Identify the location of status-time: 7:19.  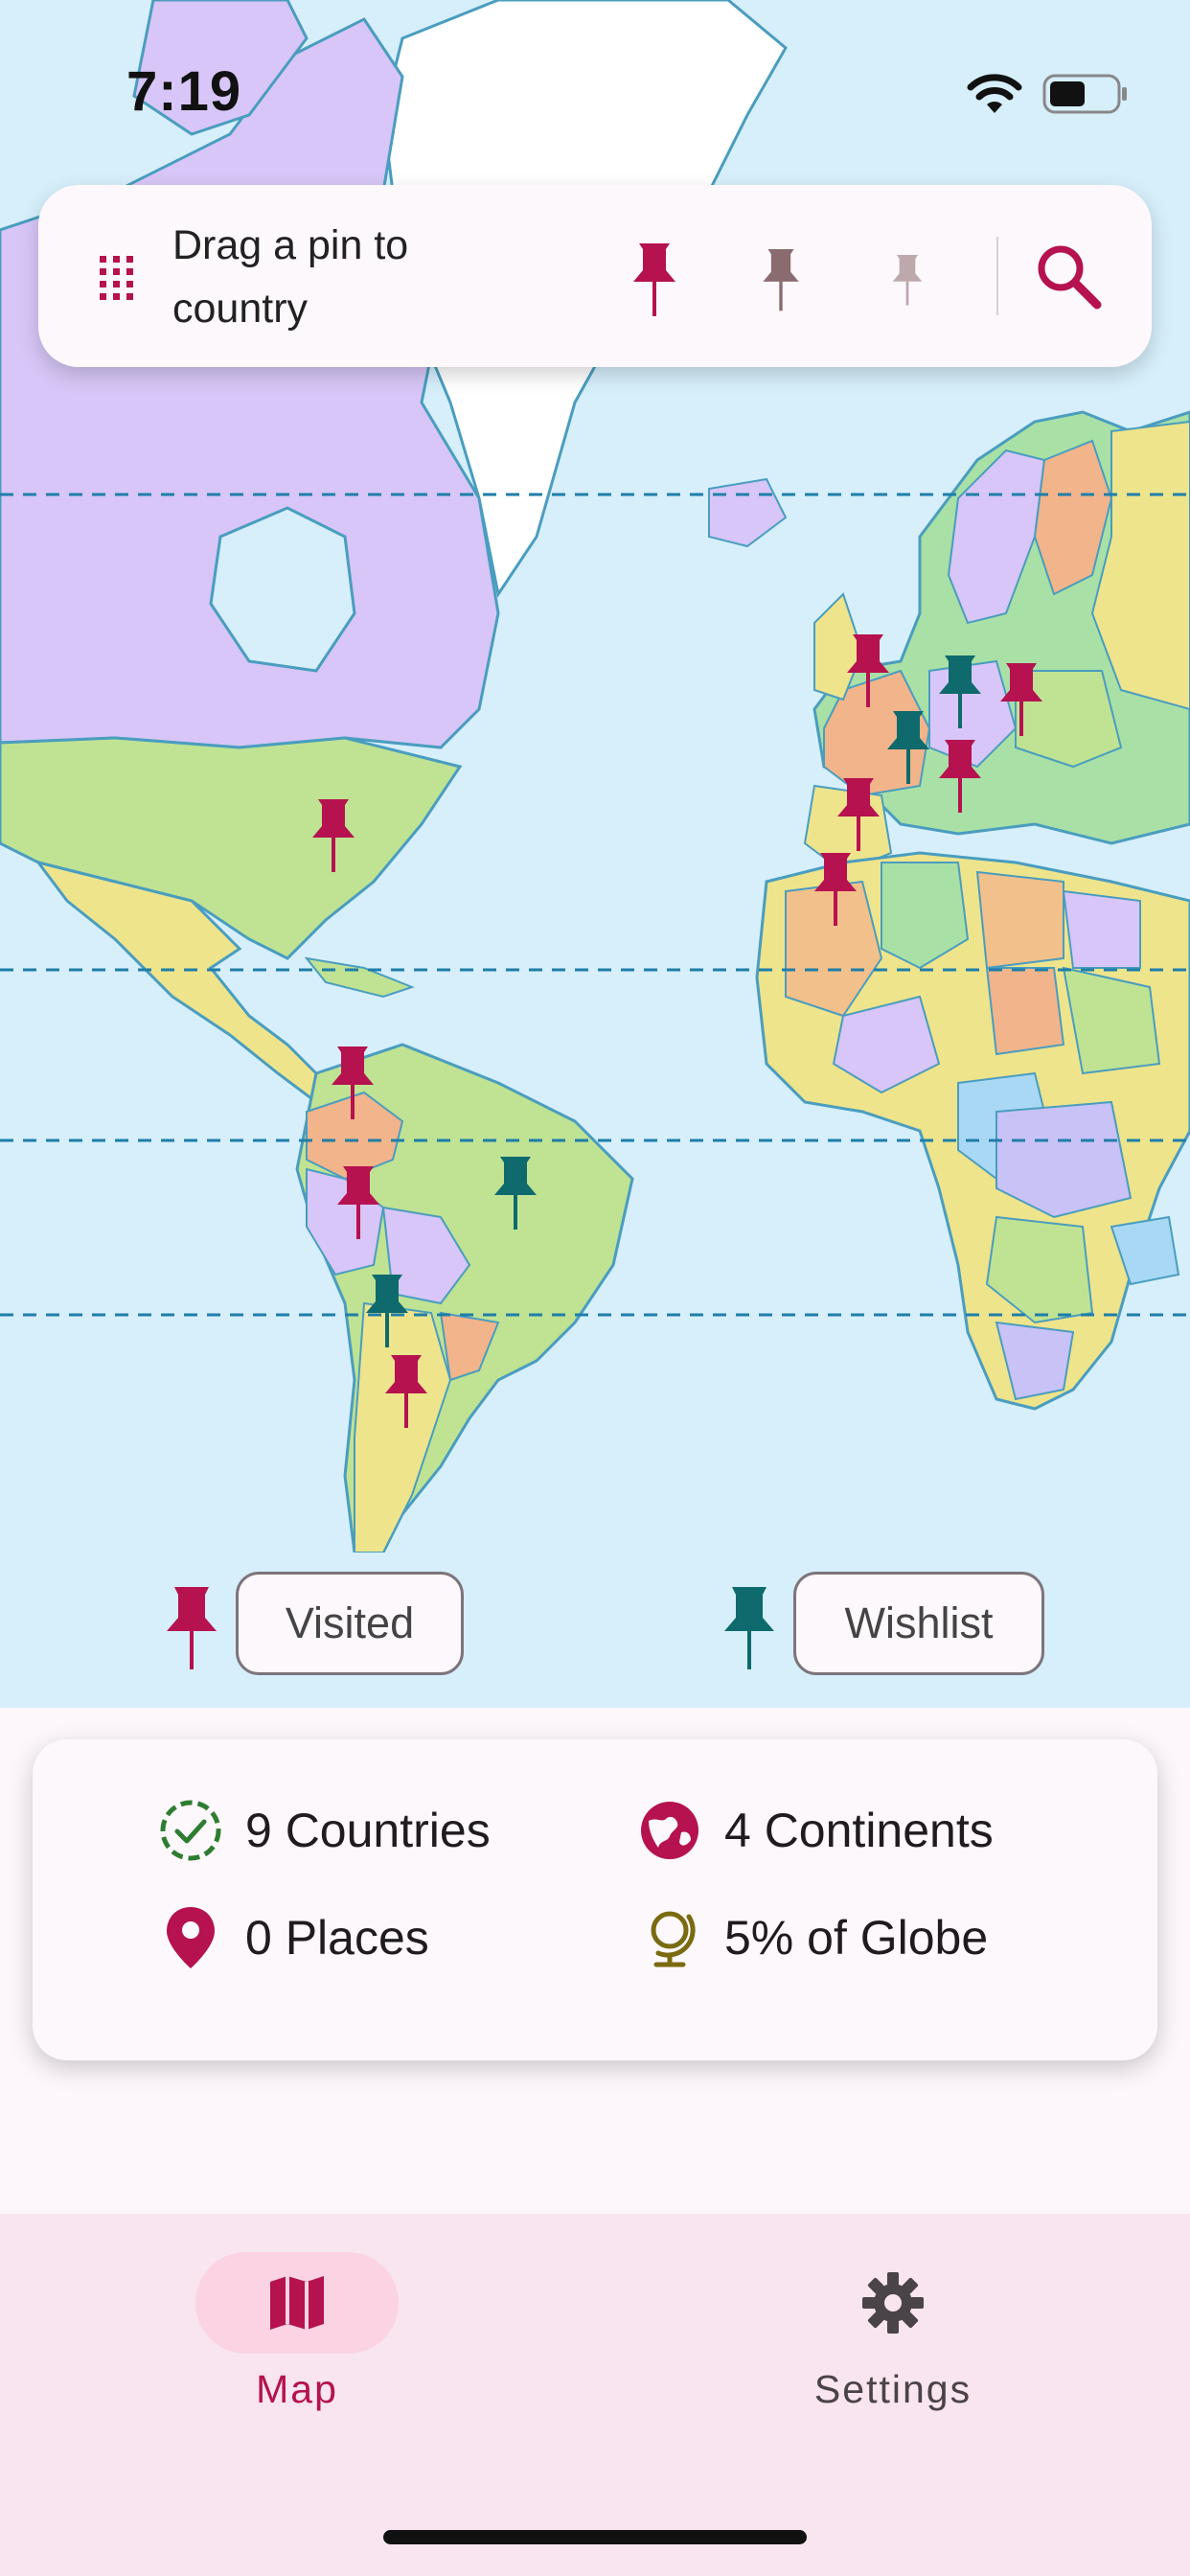
(184, 91).